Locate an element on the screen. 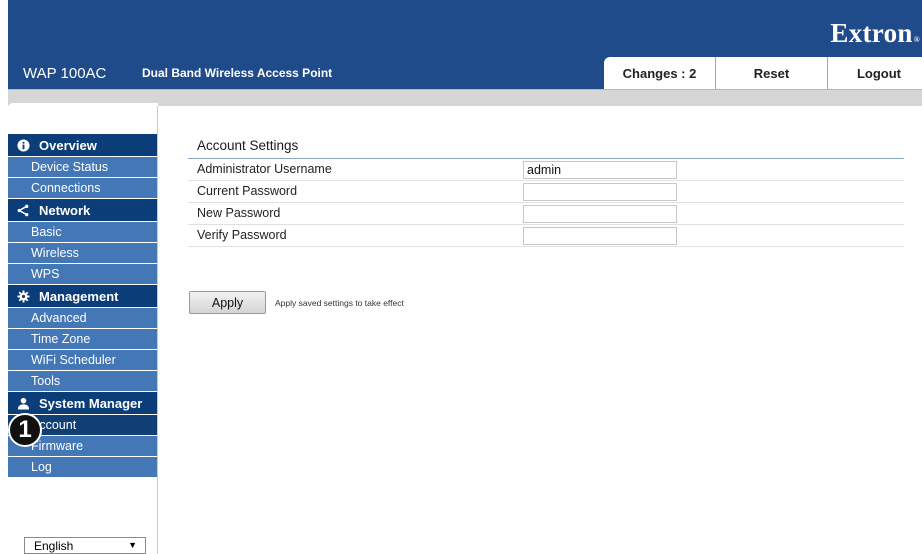 The height and width of the screenshot is (554, 922). dropdown-arrow-icon: ▼ is located at coordinates (132, 545).